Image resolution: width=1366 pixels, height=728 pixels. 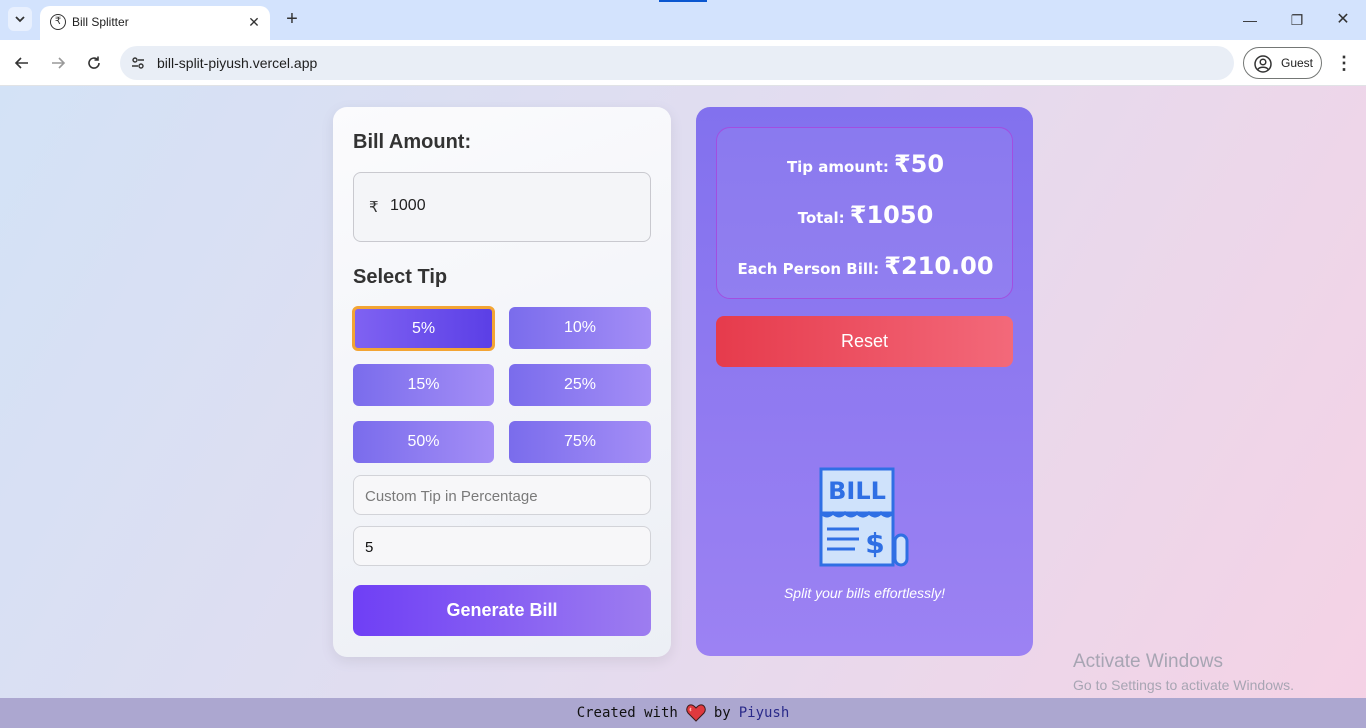 I want to click on address-bar: bill-split-piyush.vercel.app, so click(x=677, y=63).